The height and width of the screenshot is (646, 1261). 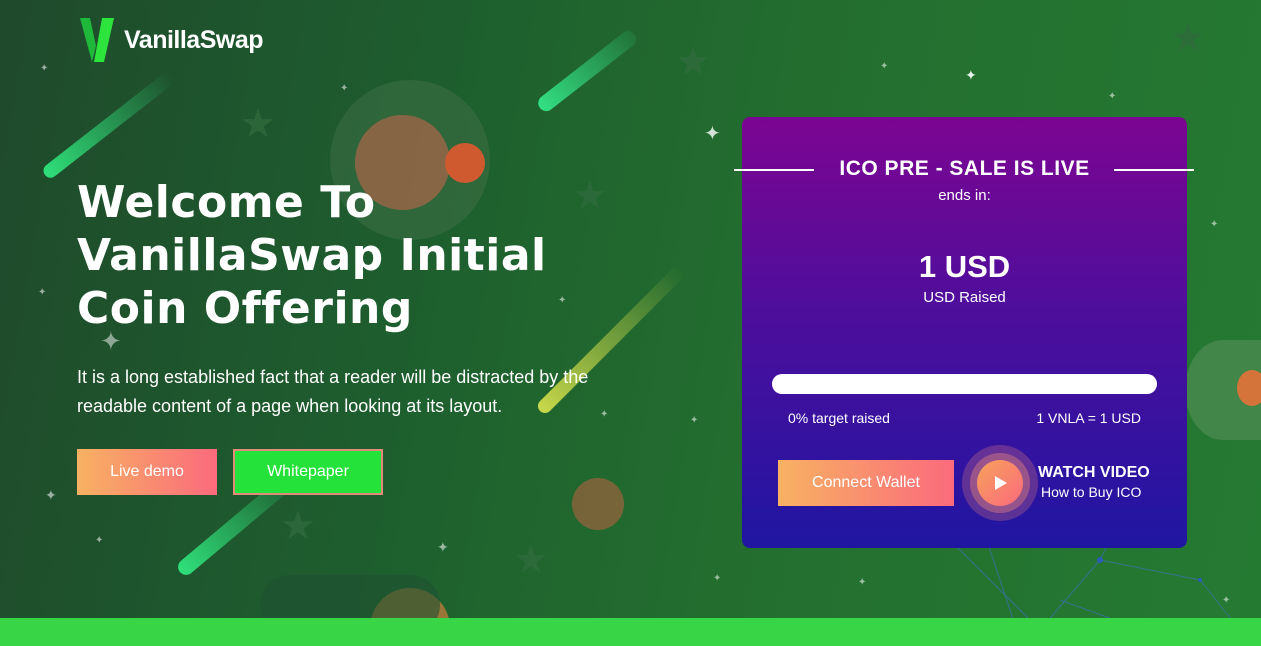 I want to click on raised-amount: 1 USD, so click(x=964, y=266).